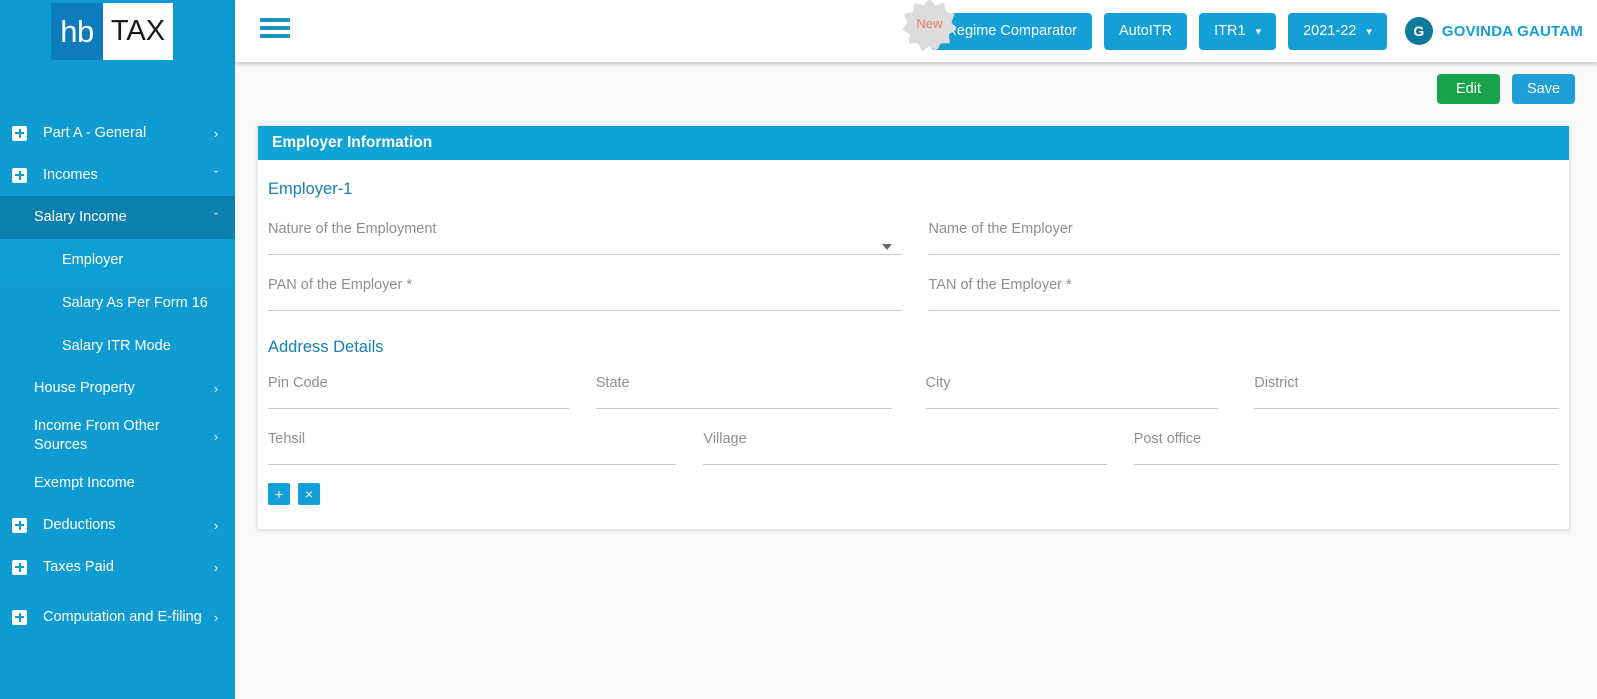 Image resolution: width=1597 pixels, height=699 pixels. Describe the element at coordinates (117, 525) in the screenshot. I see `sidebar-item-deductions: Deductions ›` at that location.